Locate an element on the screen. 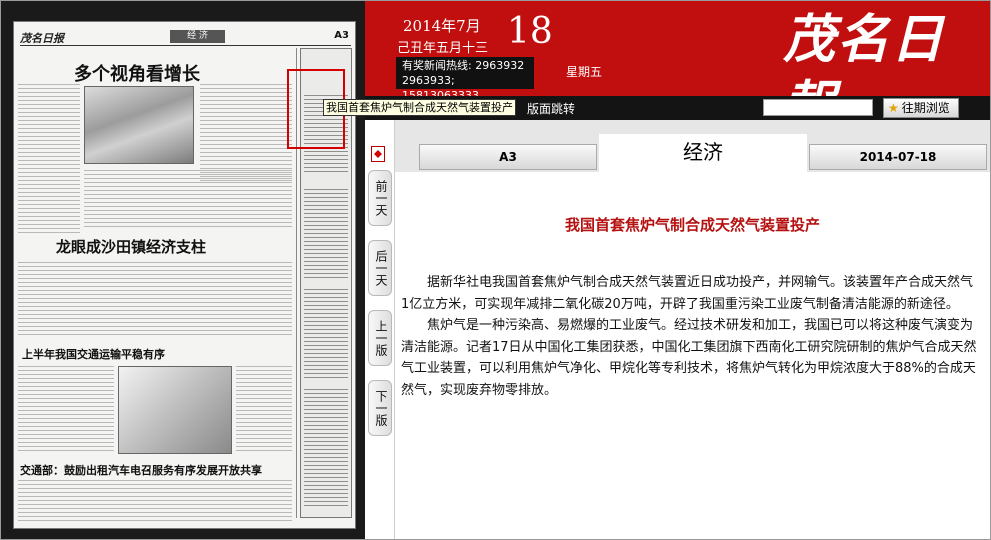  next-page-button: 下一版 is located at coordinates (380, 408).